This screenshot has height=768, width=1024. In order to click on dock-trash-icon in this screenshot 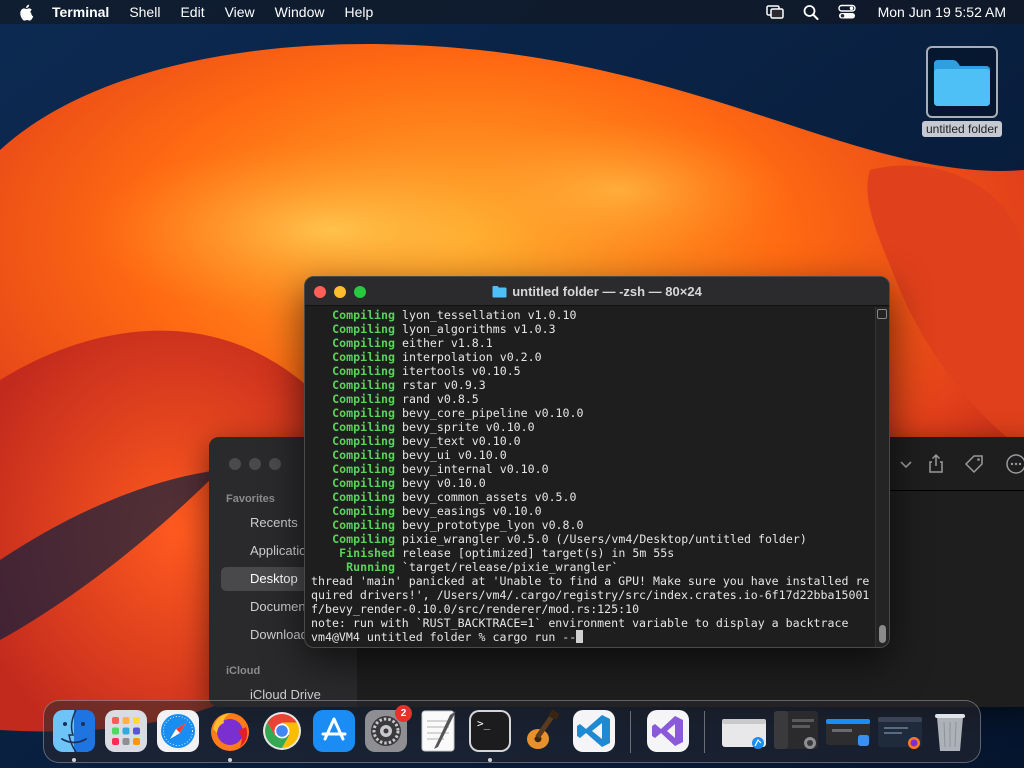, I will do `click(950, 731)`.